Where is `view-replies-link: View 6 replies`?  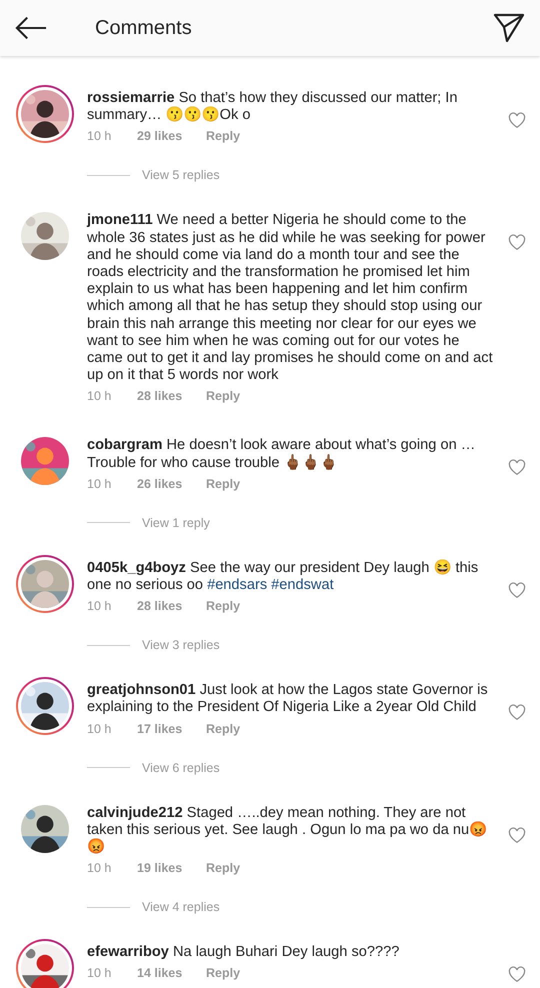
view-replies-link: View 6 replies is located at coordinates (181, 767).